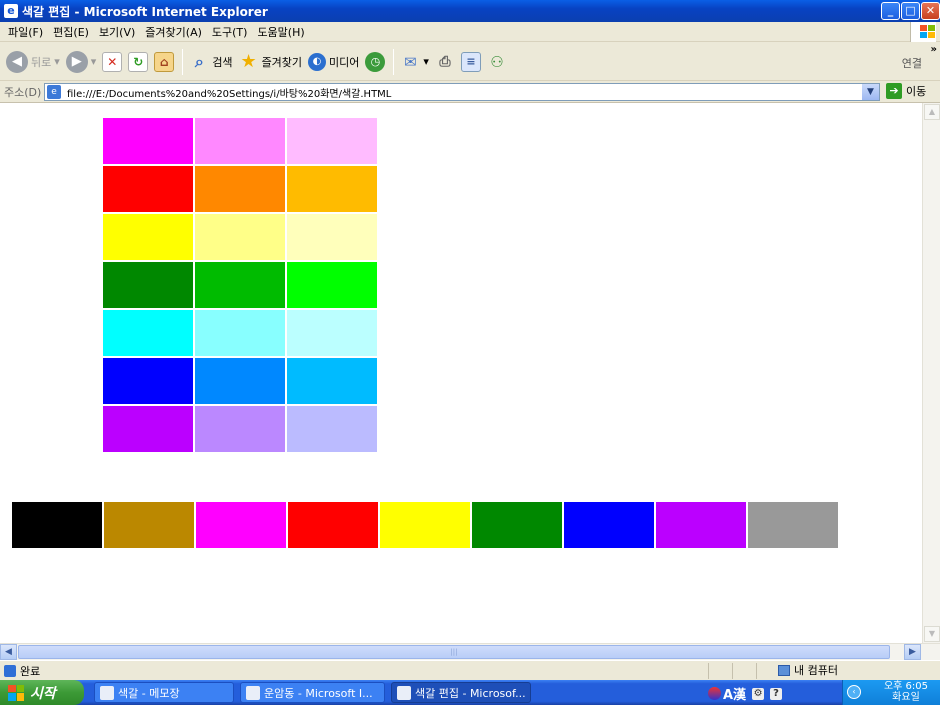  Describe the element at coordinates (916, 91) in the screenshot. I see `go-label: 이동` at that location.